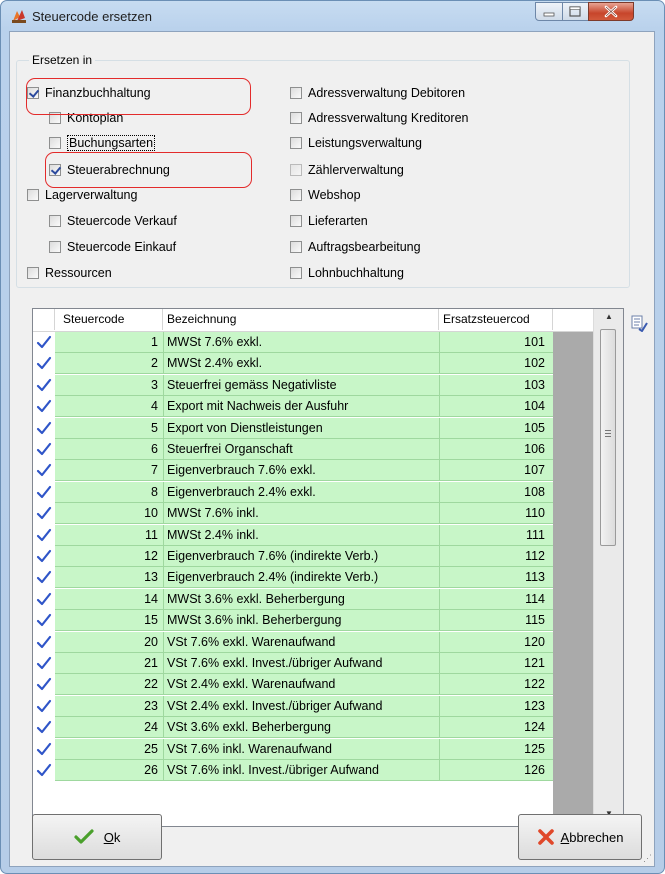 The height and width of the screenshot is (874, 665). I want to click on table-row: 5 Export von Dienstleistungen 105, so click(293, 428).